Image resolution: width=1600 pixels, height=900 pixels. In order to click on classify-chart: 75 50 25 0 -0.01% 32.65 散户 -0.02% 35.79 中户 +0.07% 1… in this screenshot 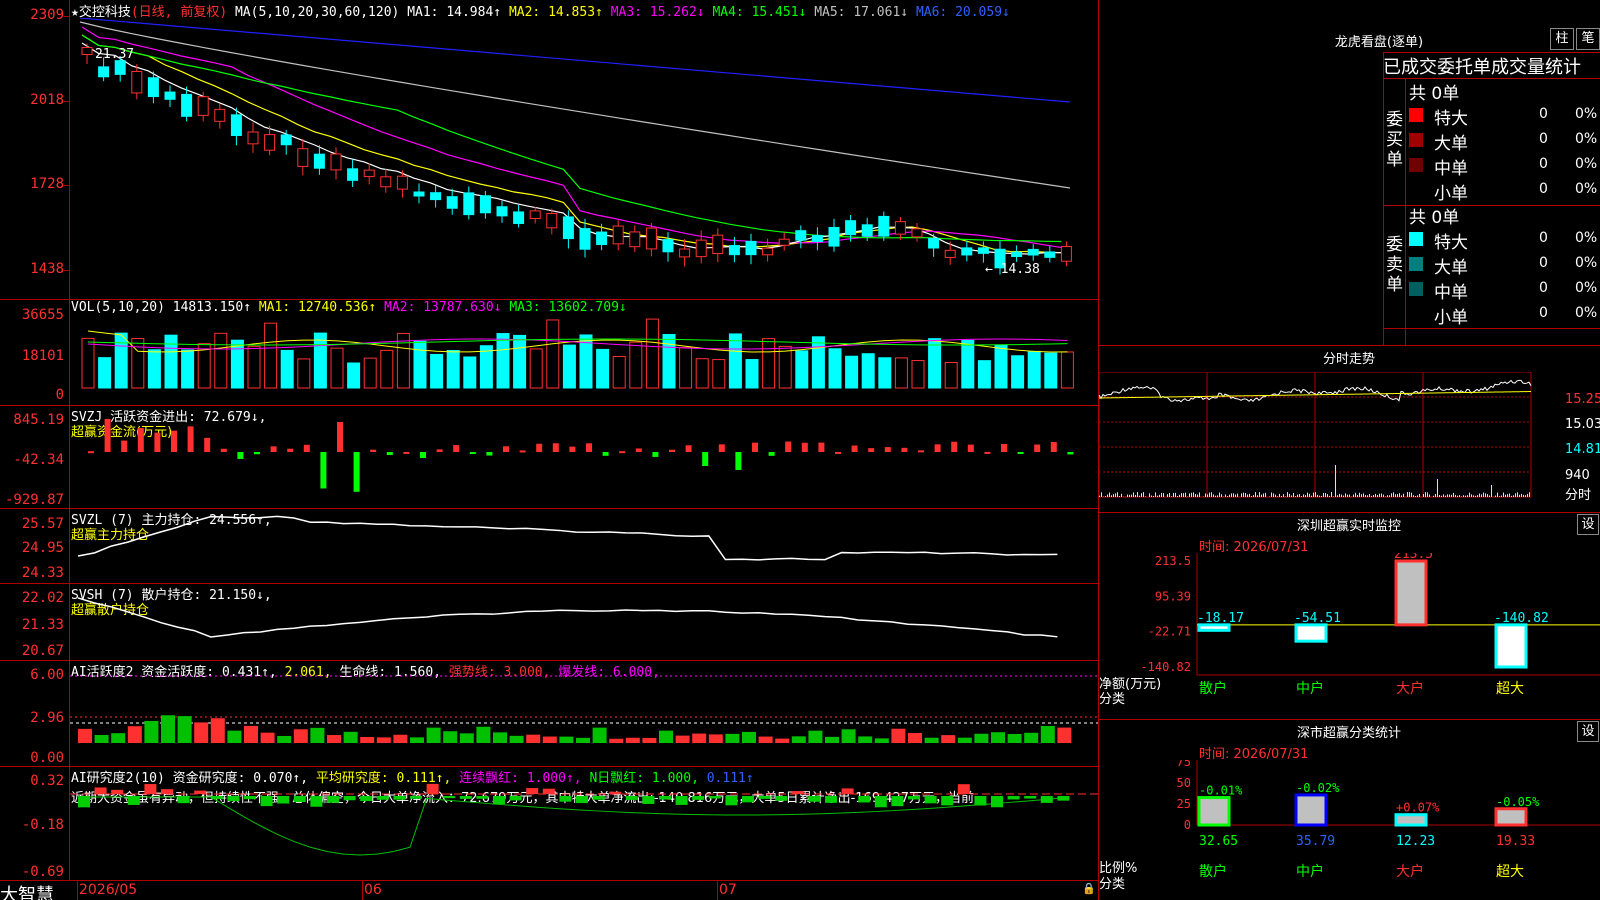, I will do `click(1349, 830)`.